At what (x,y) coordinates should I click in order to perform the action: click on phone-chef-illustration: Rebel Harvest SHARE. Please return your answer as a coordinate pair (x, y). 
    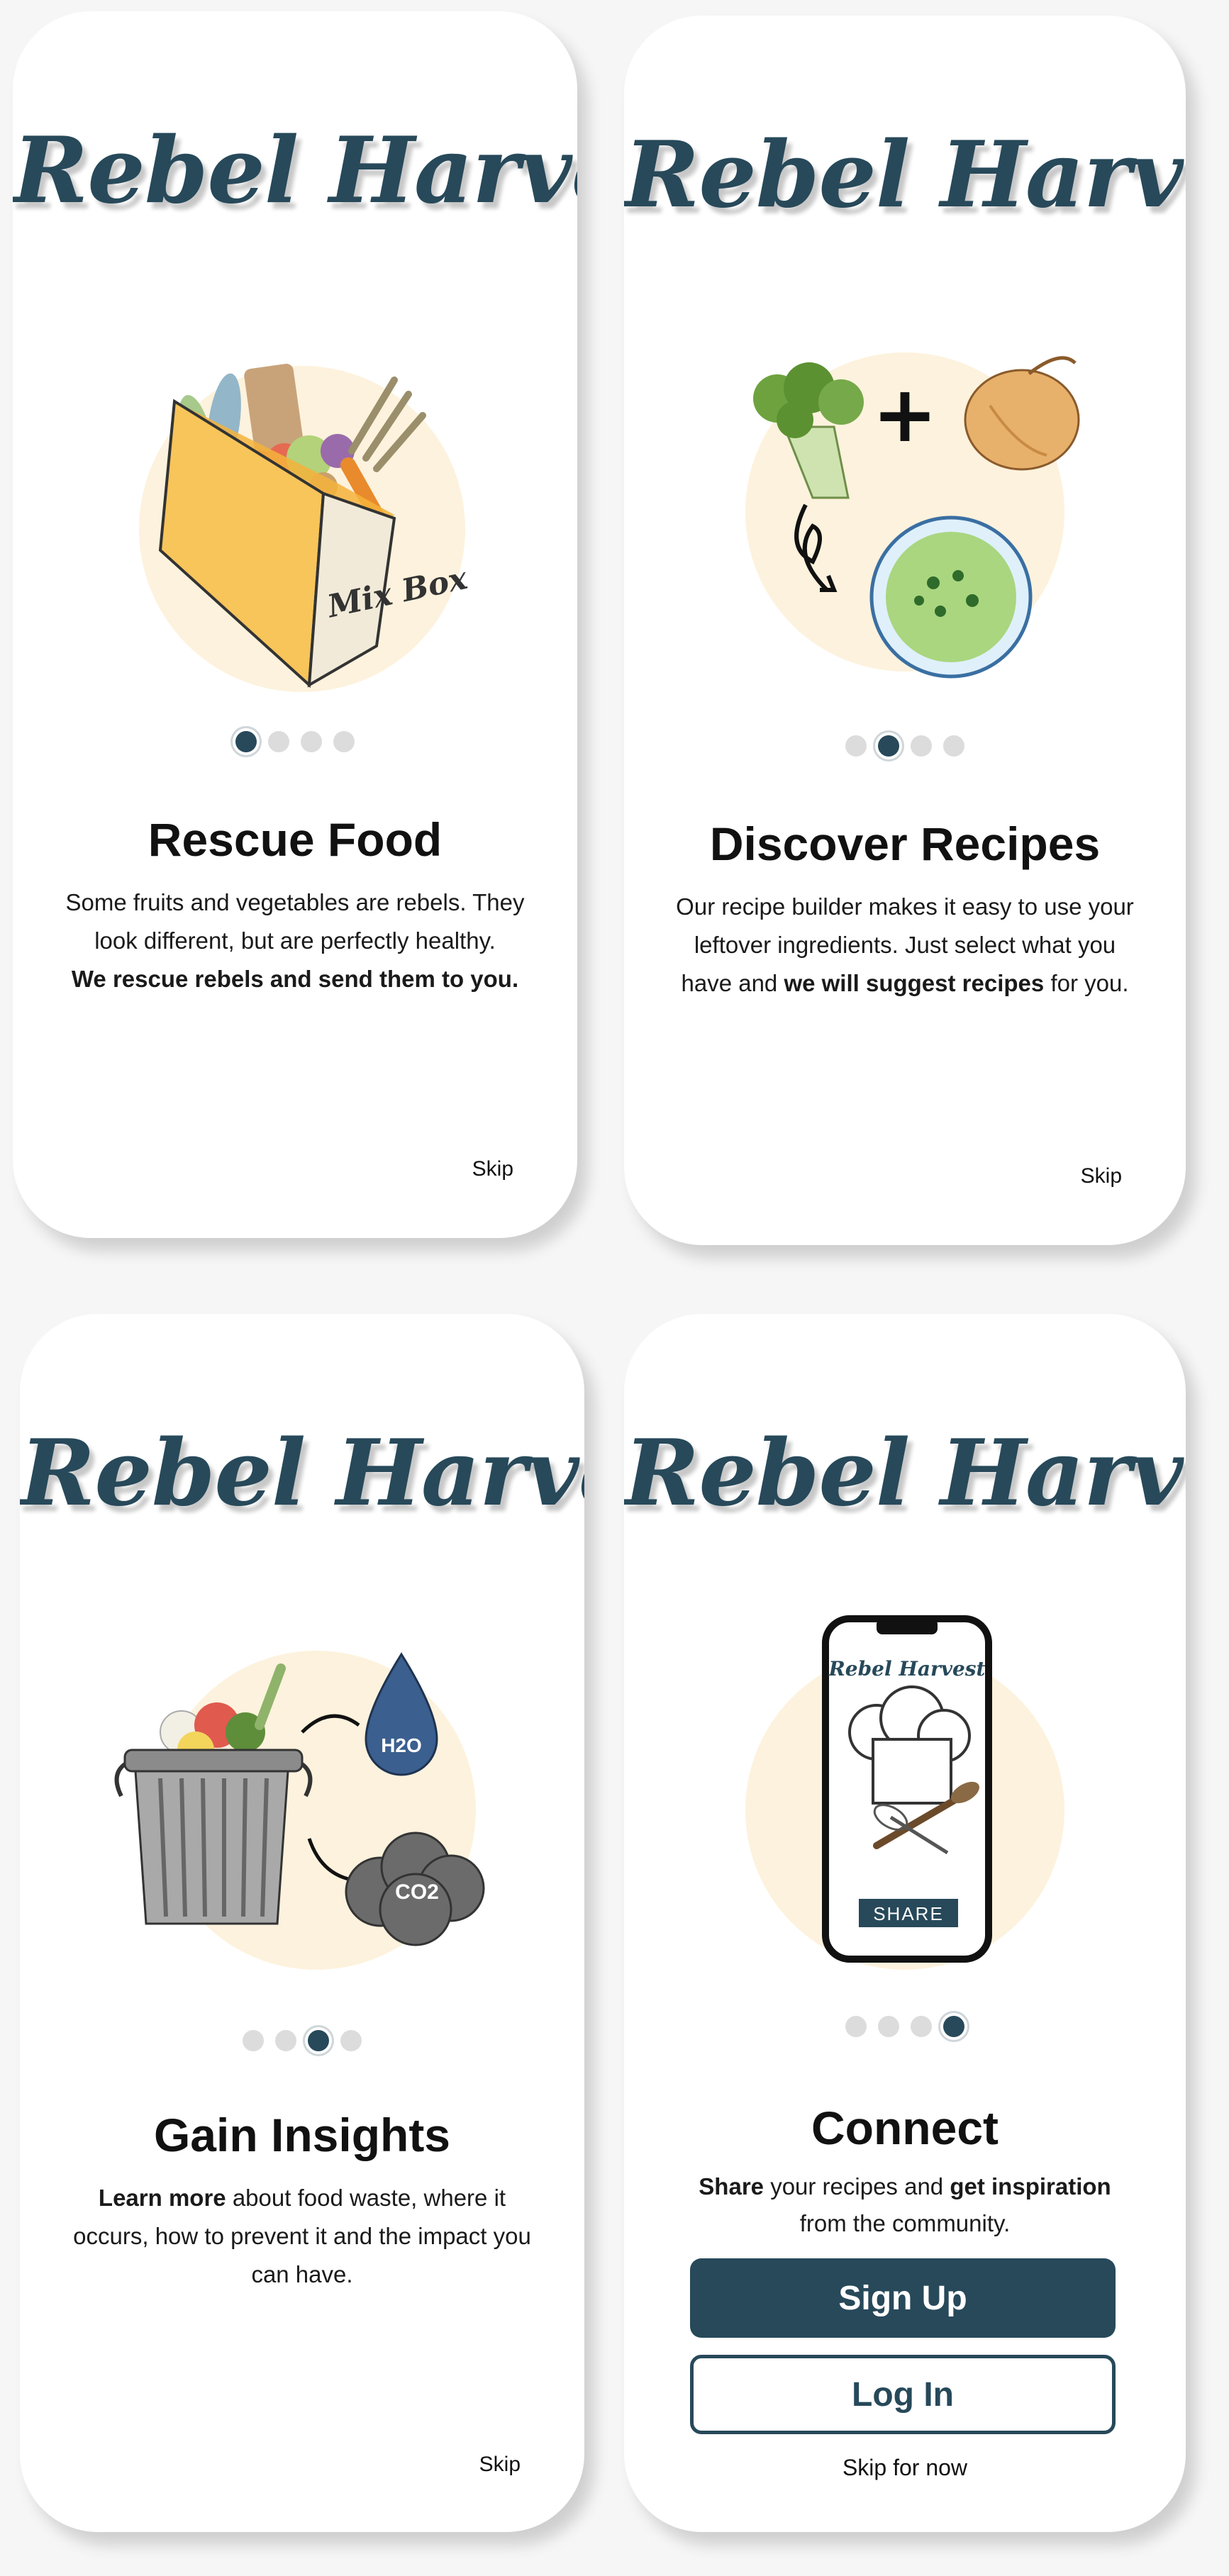
    Looking at the image, I should click on (905, 1803).